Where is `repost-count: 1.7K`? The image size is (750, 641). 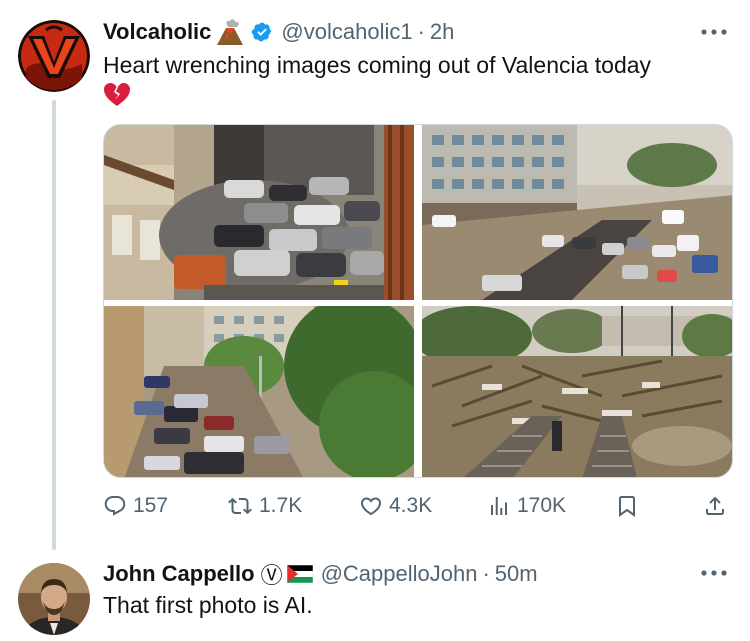 repost-count: 1.7K is located at coordinates (281, 505).